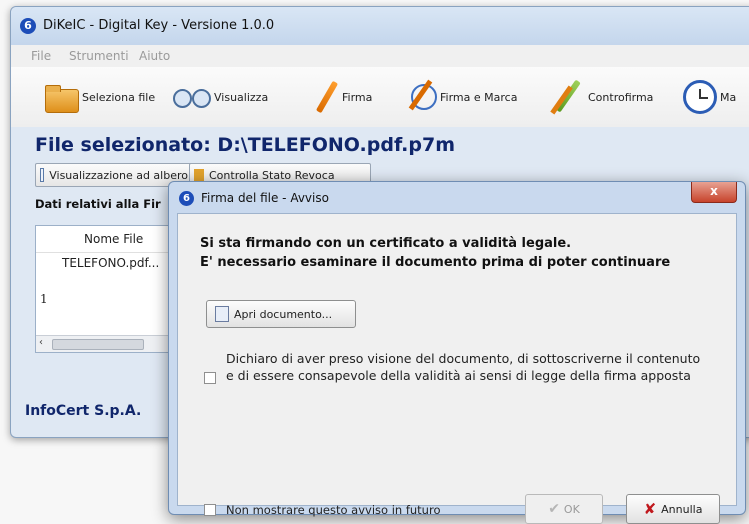 The image size is (749, 524). What do you see at coordinates (241, 97) in the screenshot?
I see `view-label: Visualizza` at bounding box center [241, 97].